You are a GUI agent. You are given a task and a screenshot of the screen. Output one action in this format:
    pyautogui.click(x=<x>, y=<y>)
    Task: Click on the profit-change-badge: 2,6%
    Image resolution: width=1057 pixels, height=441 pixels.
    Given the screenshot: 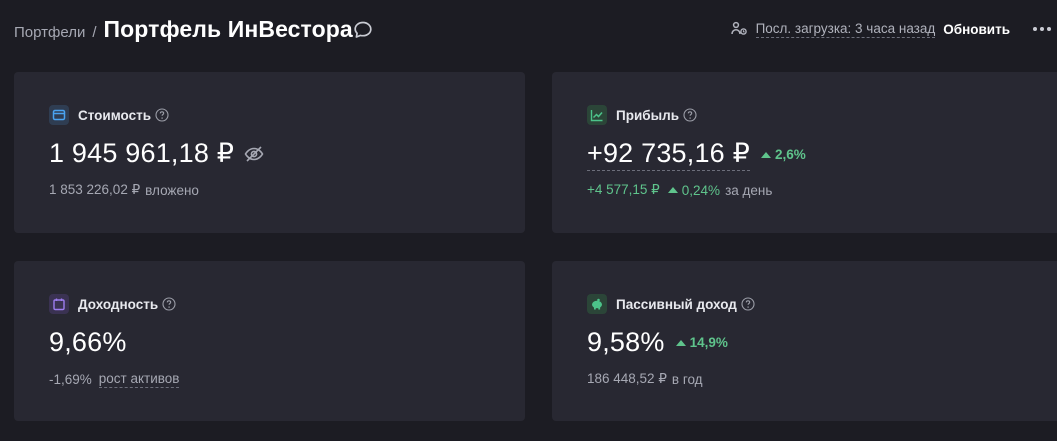 What is the action you would take?
    pyautogui.click(x=783, y=154)
    